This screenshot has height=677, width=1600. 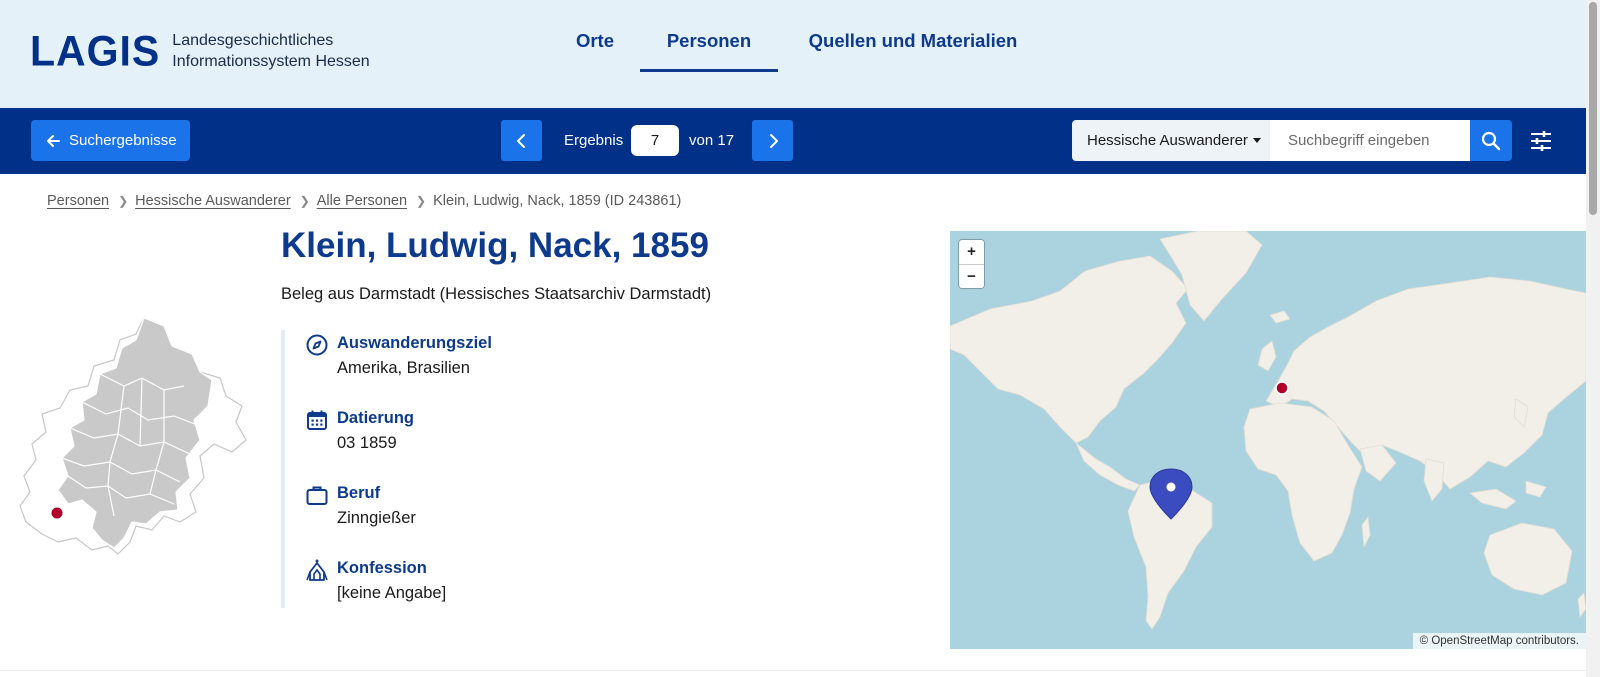 What do you see at coordinates (971, 252) in the screenshot?
I see `zoom-in-button: +` at bounding box center [971, 252].